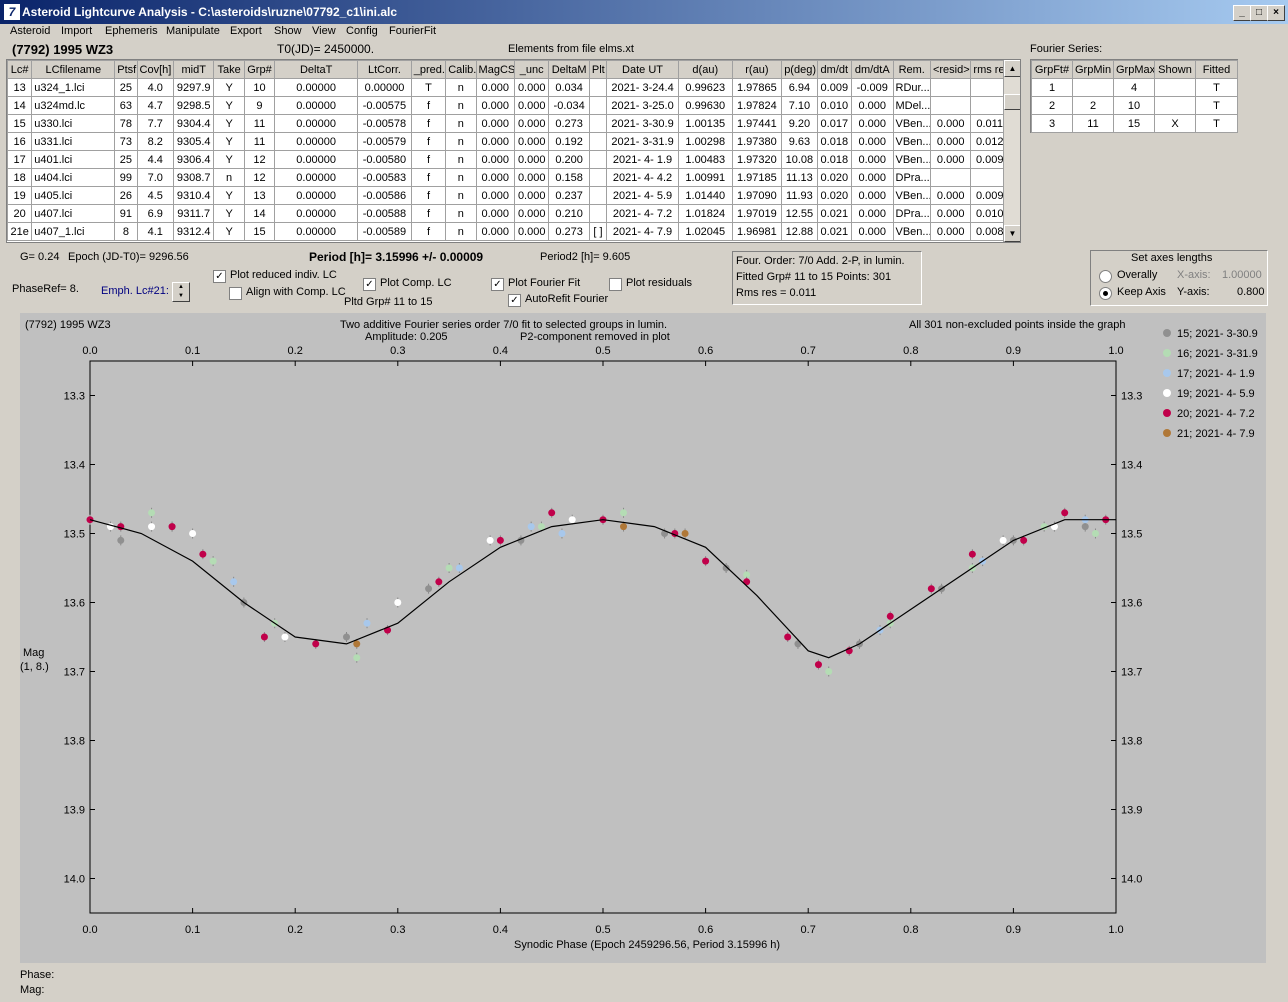 This screenshot has height=1002, width=1288. What do you see at coordinates (1216, 434) in the screenshot?
I see `legend-label: 21; 2021- 4- 7.9` at bounding box center [1216, 434].